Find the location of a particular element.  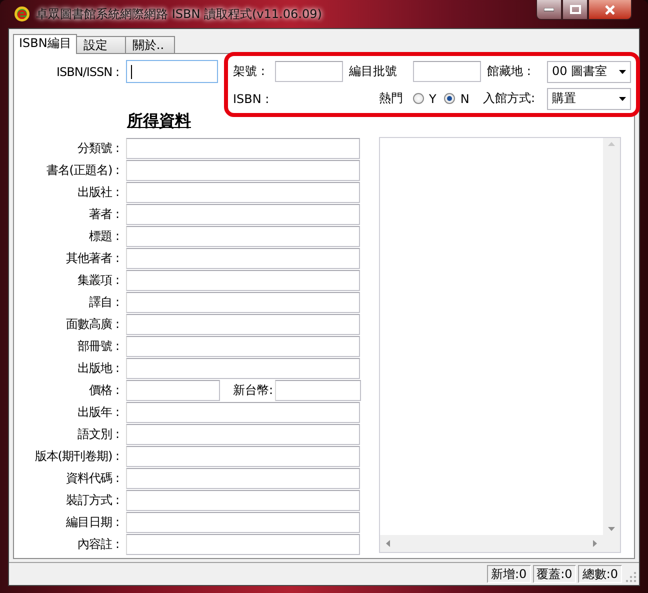

field-label: 編目日期 : is located at coordinates (92, 522).